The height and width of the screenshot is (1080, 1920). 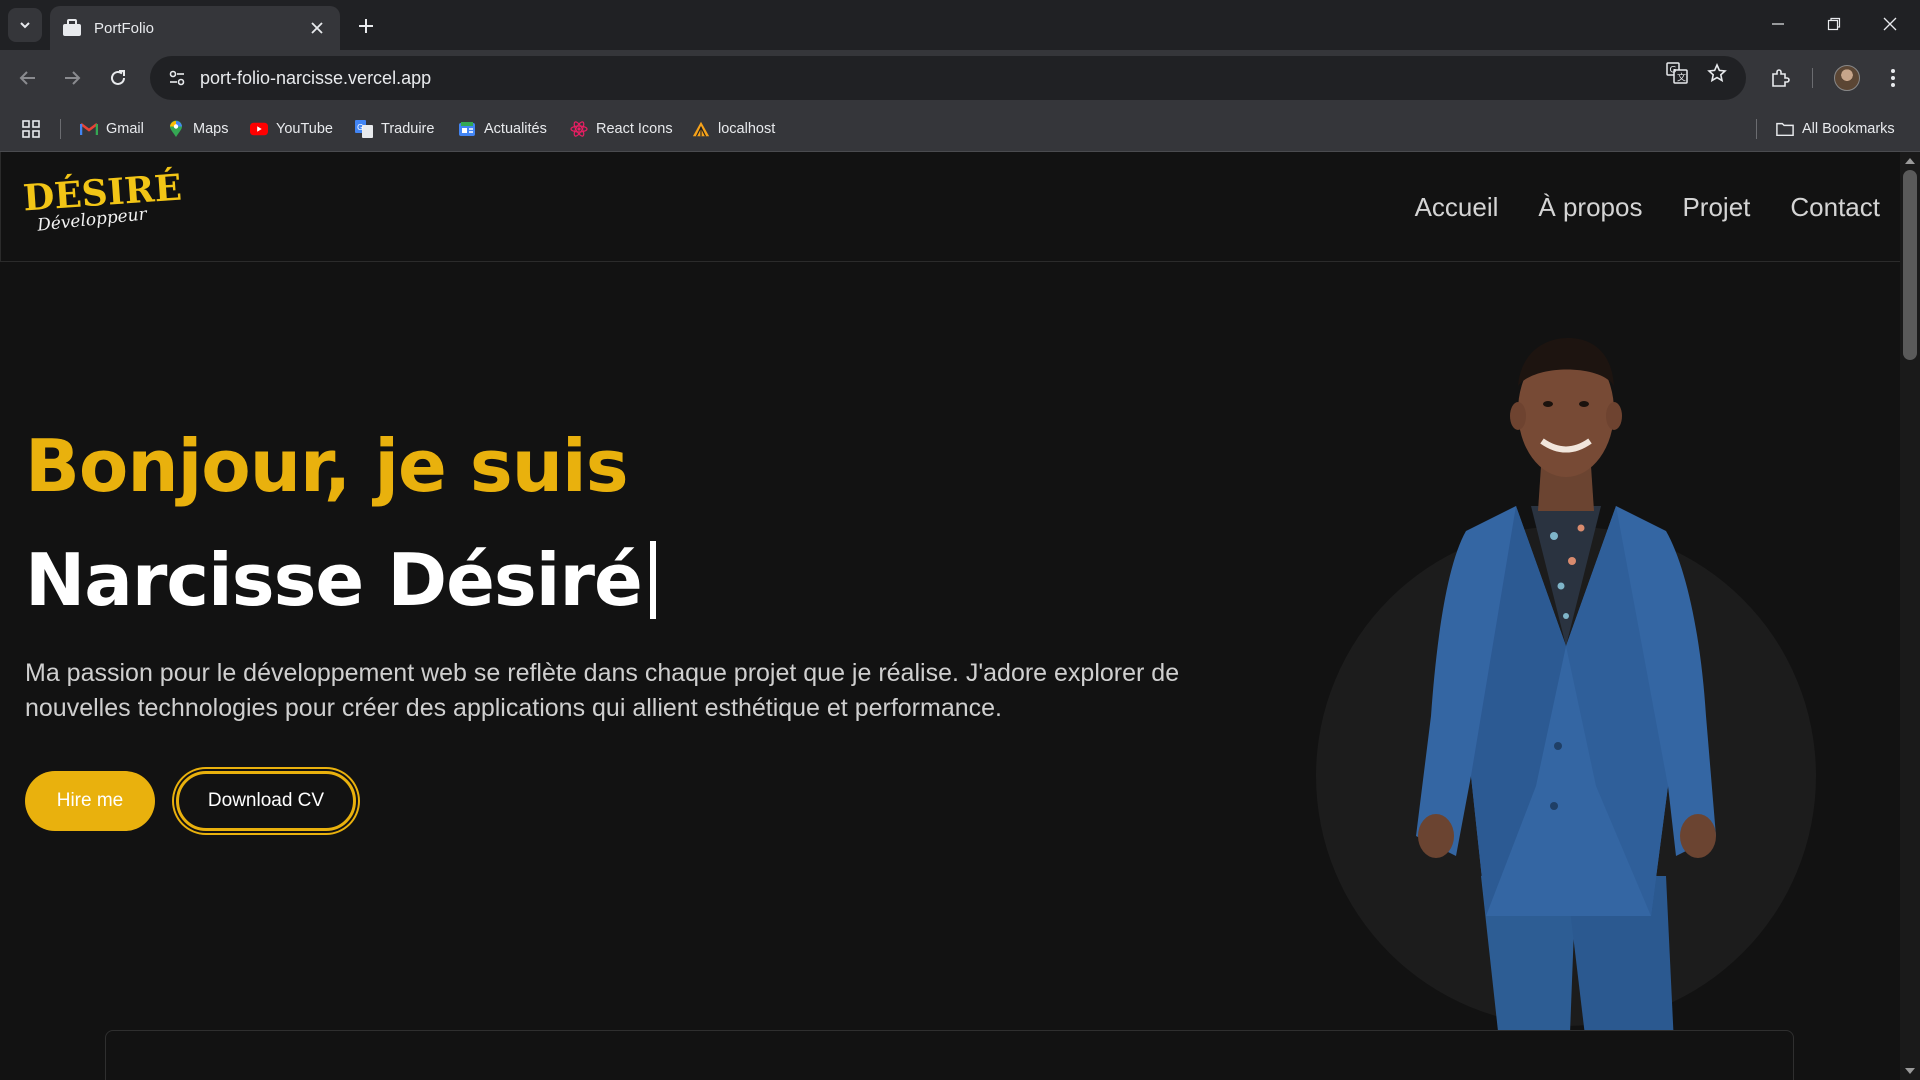 I want to click on site-info-icon, so click(x=177, y=78).